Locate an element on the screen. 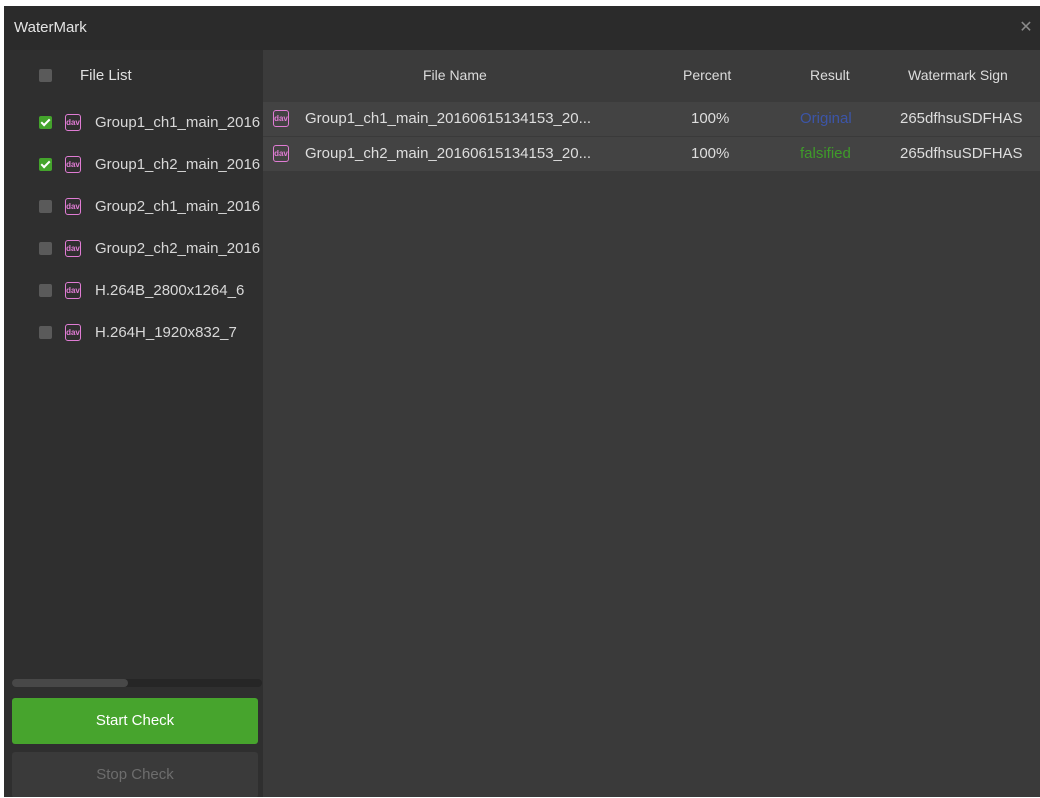  file-item: dav Group2_ch1_main_2016 is located at coordinates (133, 207).